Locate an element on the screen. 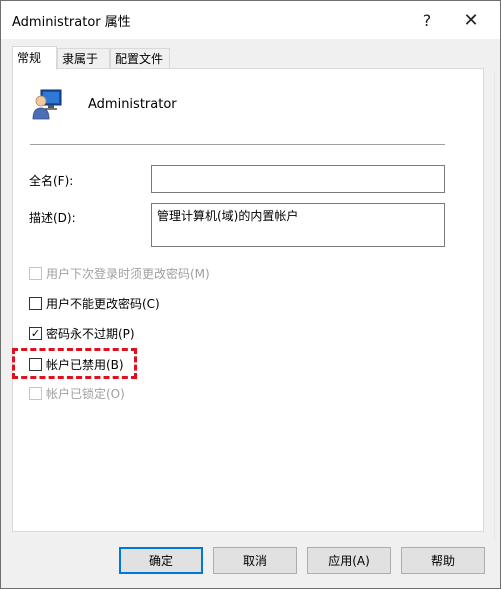  edge-line is located at coordinates (494, 306).